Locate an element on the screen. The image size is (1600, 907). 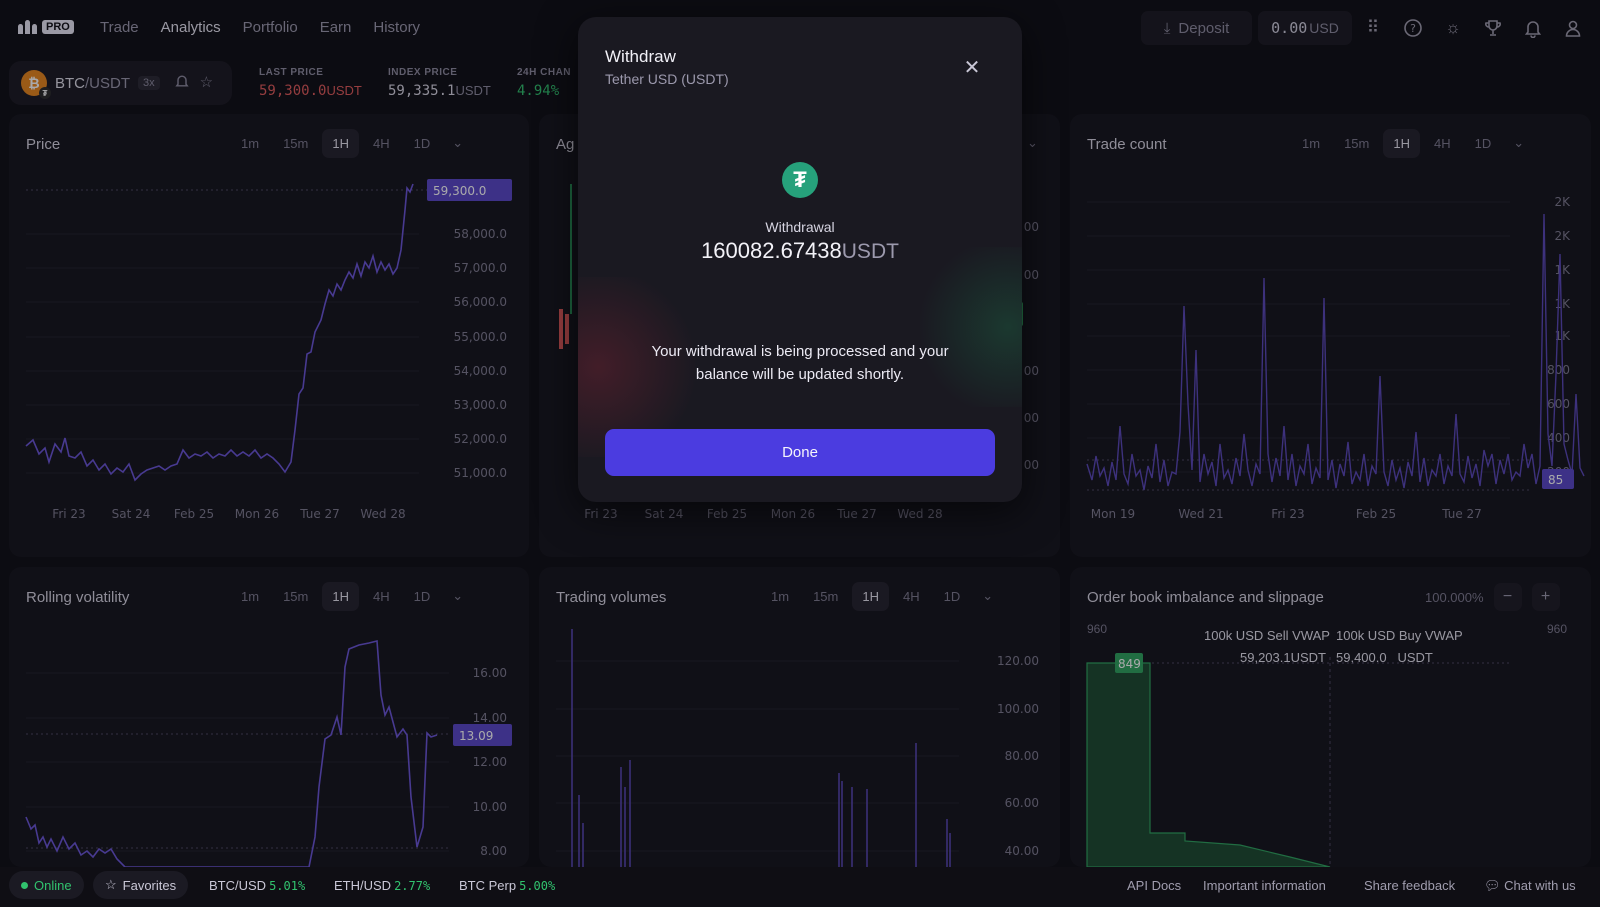
chat-link: 💬︎ Chat with us is located at coordinates (1530, 886).